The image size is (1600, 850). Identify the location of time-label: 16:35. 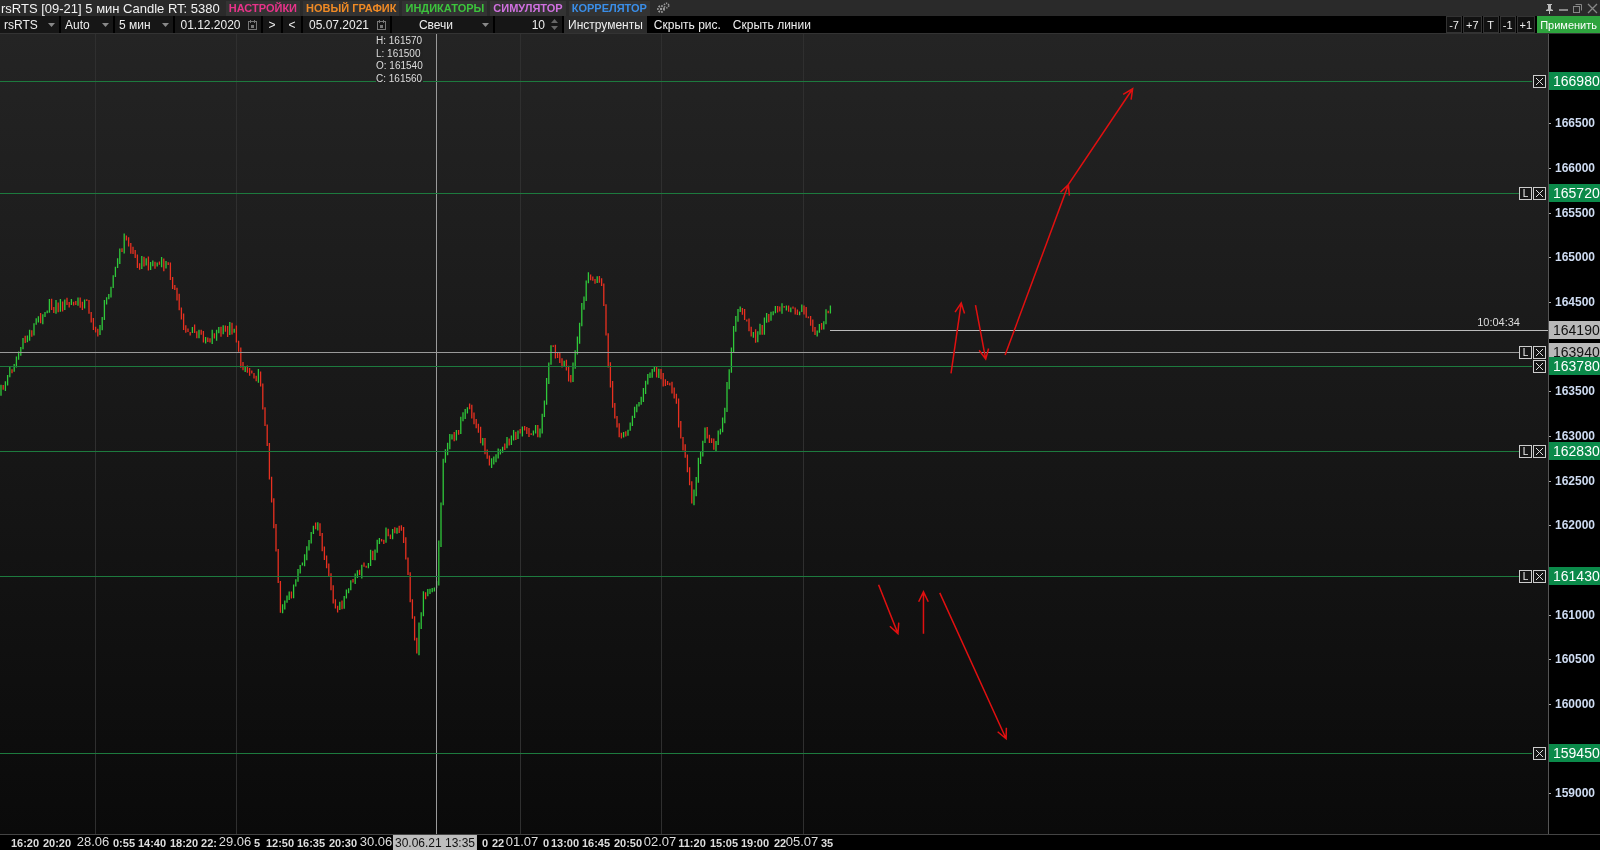
(311, 843).